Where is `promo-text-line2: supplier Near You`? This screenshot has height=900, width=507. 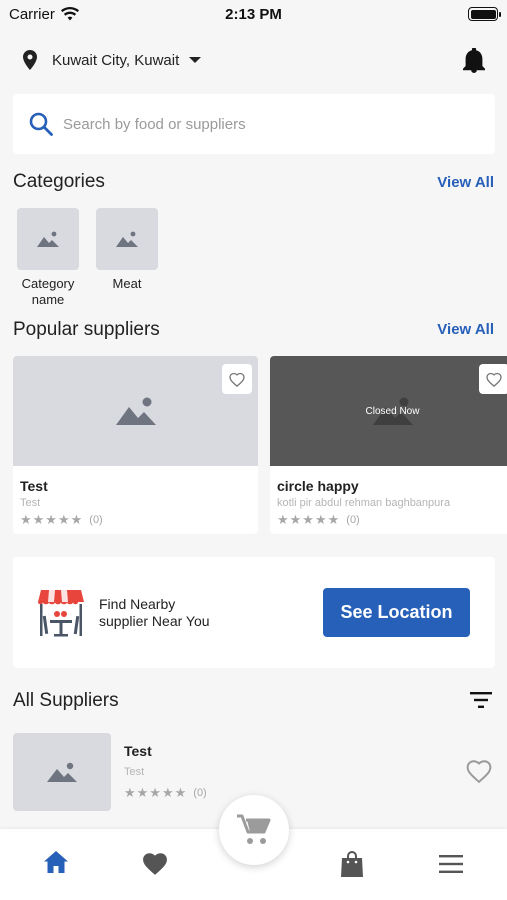 promo-text-line2: supplier Near You is located at coordinates (154, 620).